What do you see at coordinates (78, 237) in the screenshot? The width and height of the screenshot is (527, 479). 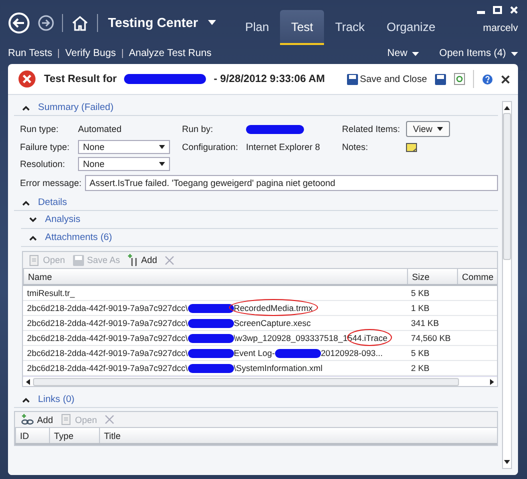 I see `section-header: Attachments (6)` at bounding box center [78, 237].